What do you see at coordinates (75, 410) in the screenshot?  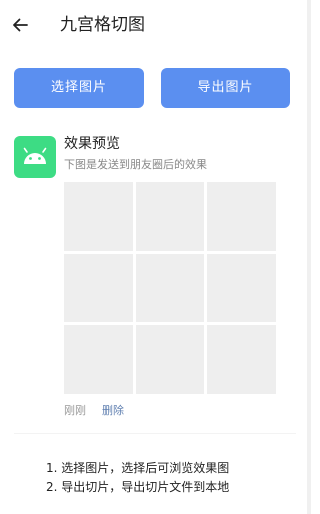 I see `post-timestamp: 刚刚` at bounding box center [75, 410].